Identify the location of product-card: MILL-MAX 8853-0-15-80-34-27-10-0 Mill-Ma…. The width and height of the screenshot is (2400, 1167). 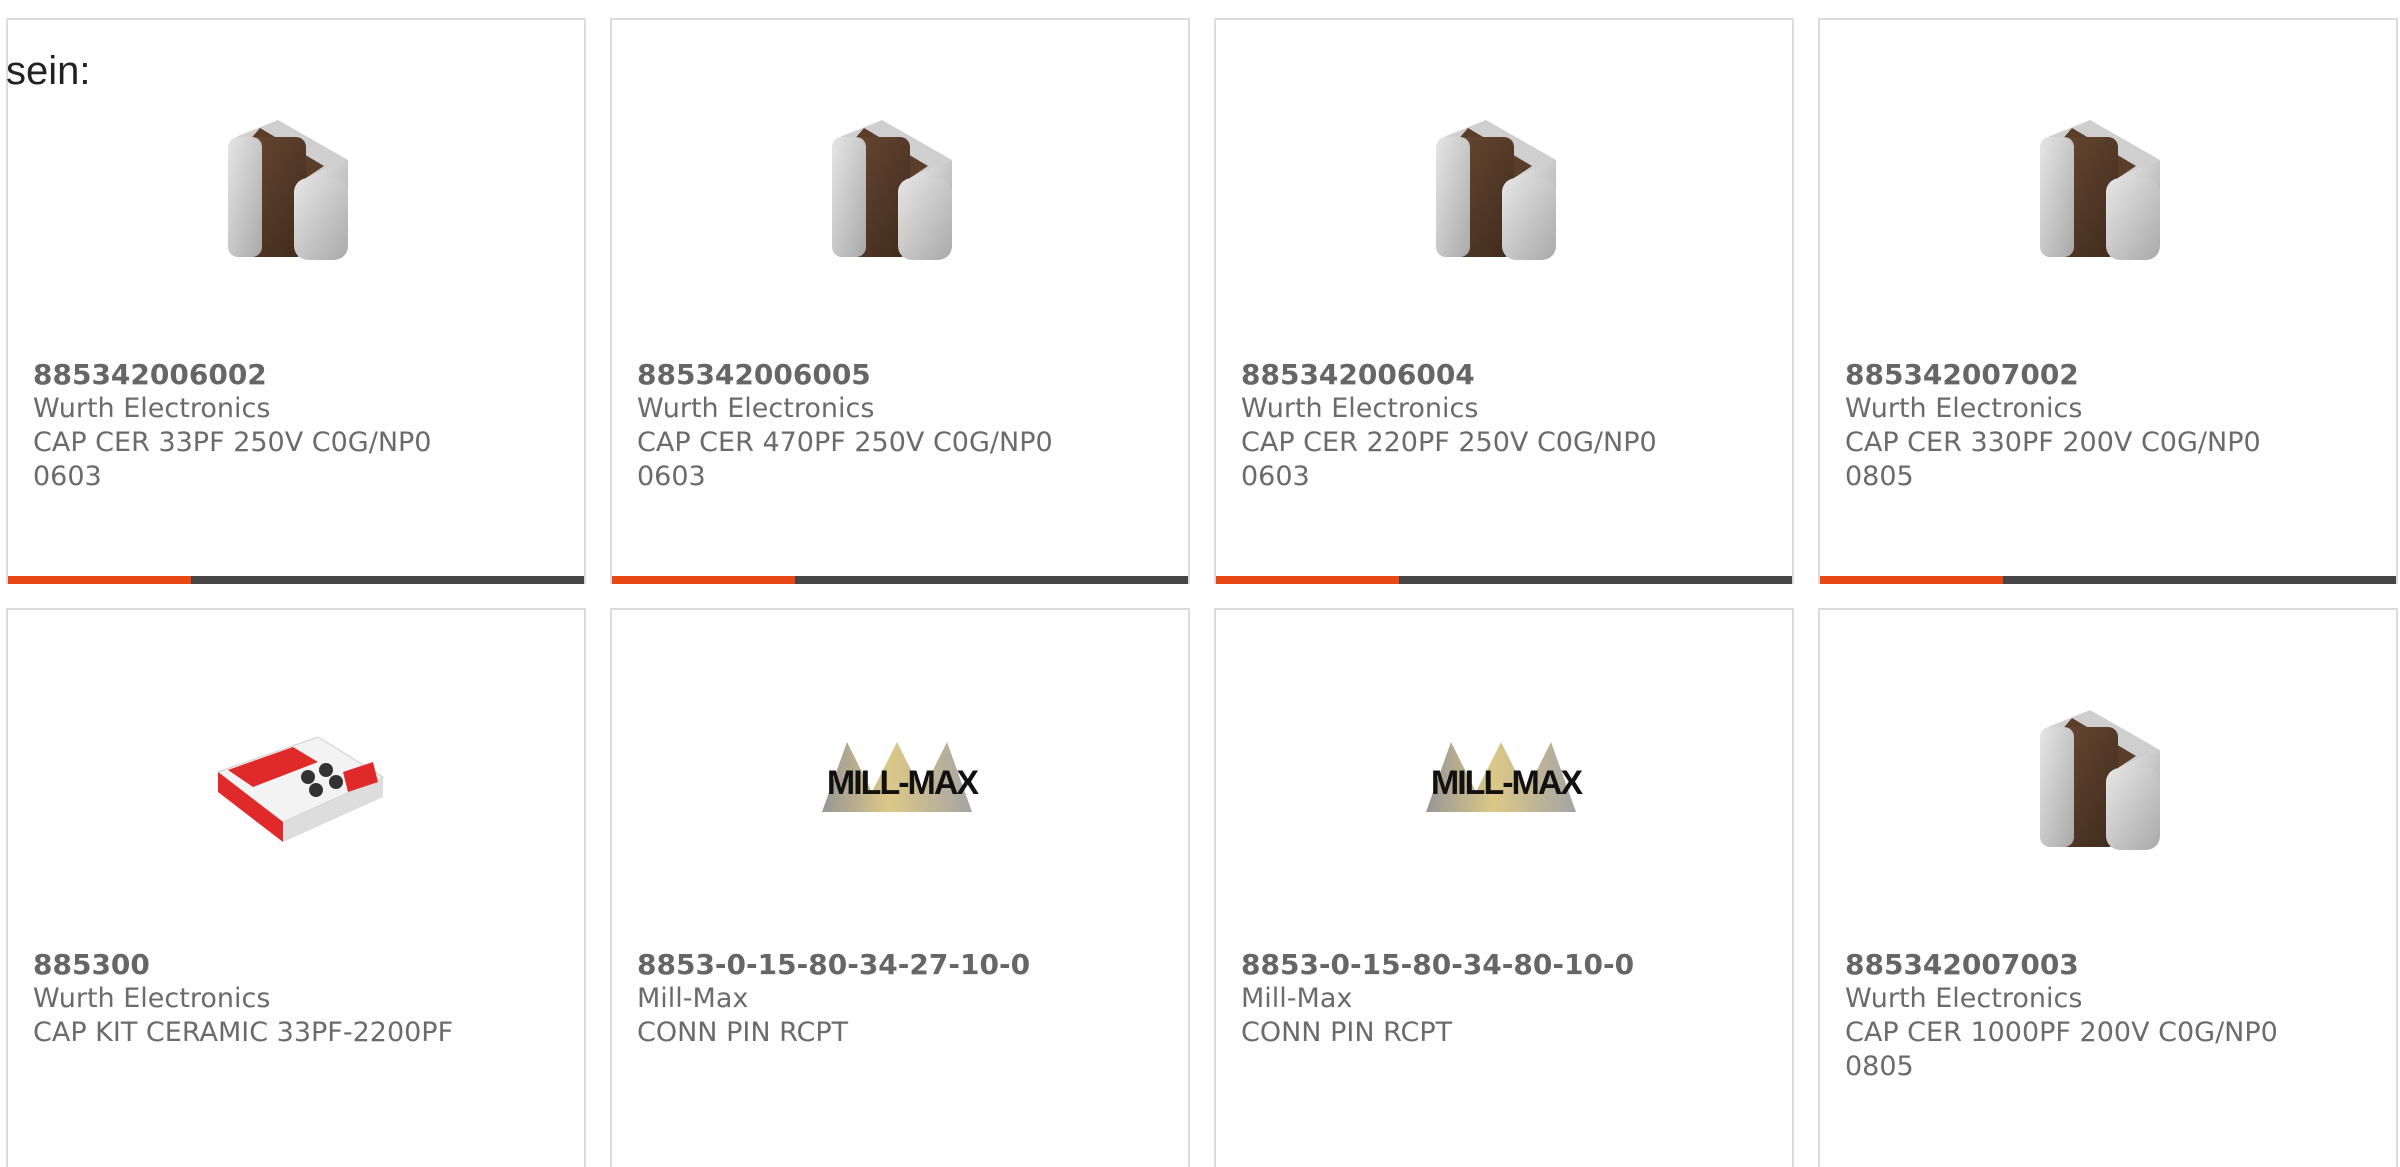
(900, 887).